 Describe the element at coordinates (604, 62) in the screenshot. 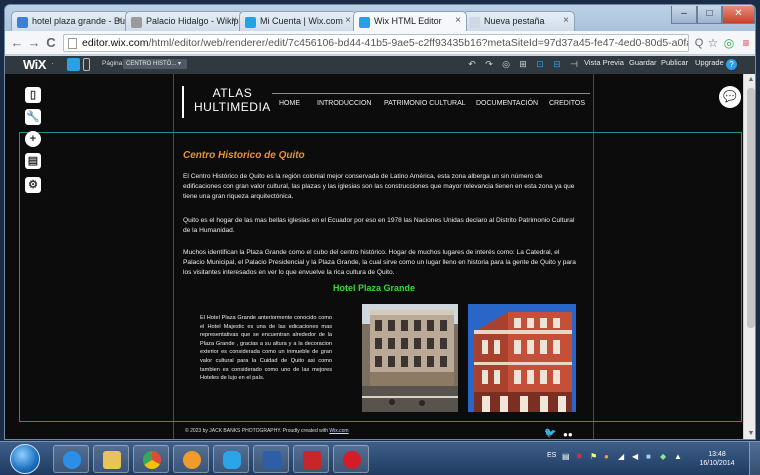

I see `preview-button: Vista Previa` at that location.